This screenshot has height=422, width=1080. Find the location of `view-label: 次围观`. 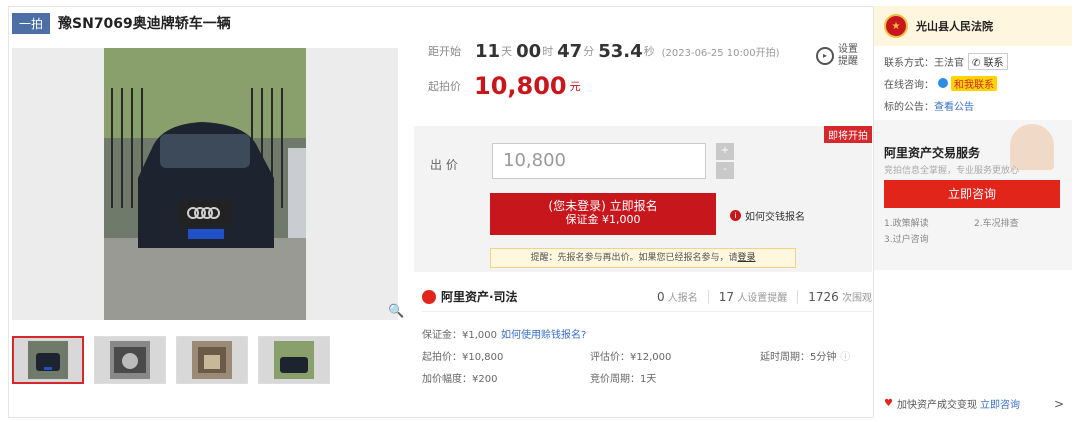

view-label: 次围观 is located at coordinates (857, 298).